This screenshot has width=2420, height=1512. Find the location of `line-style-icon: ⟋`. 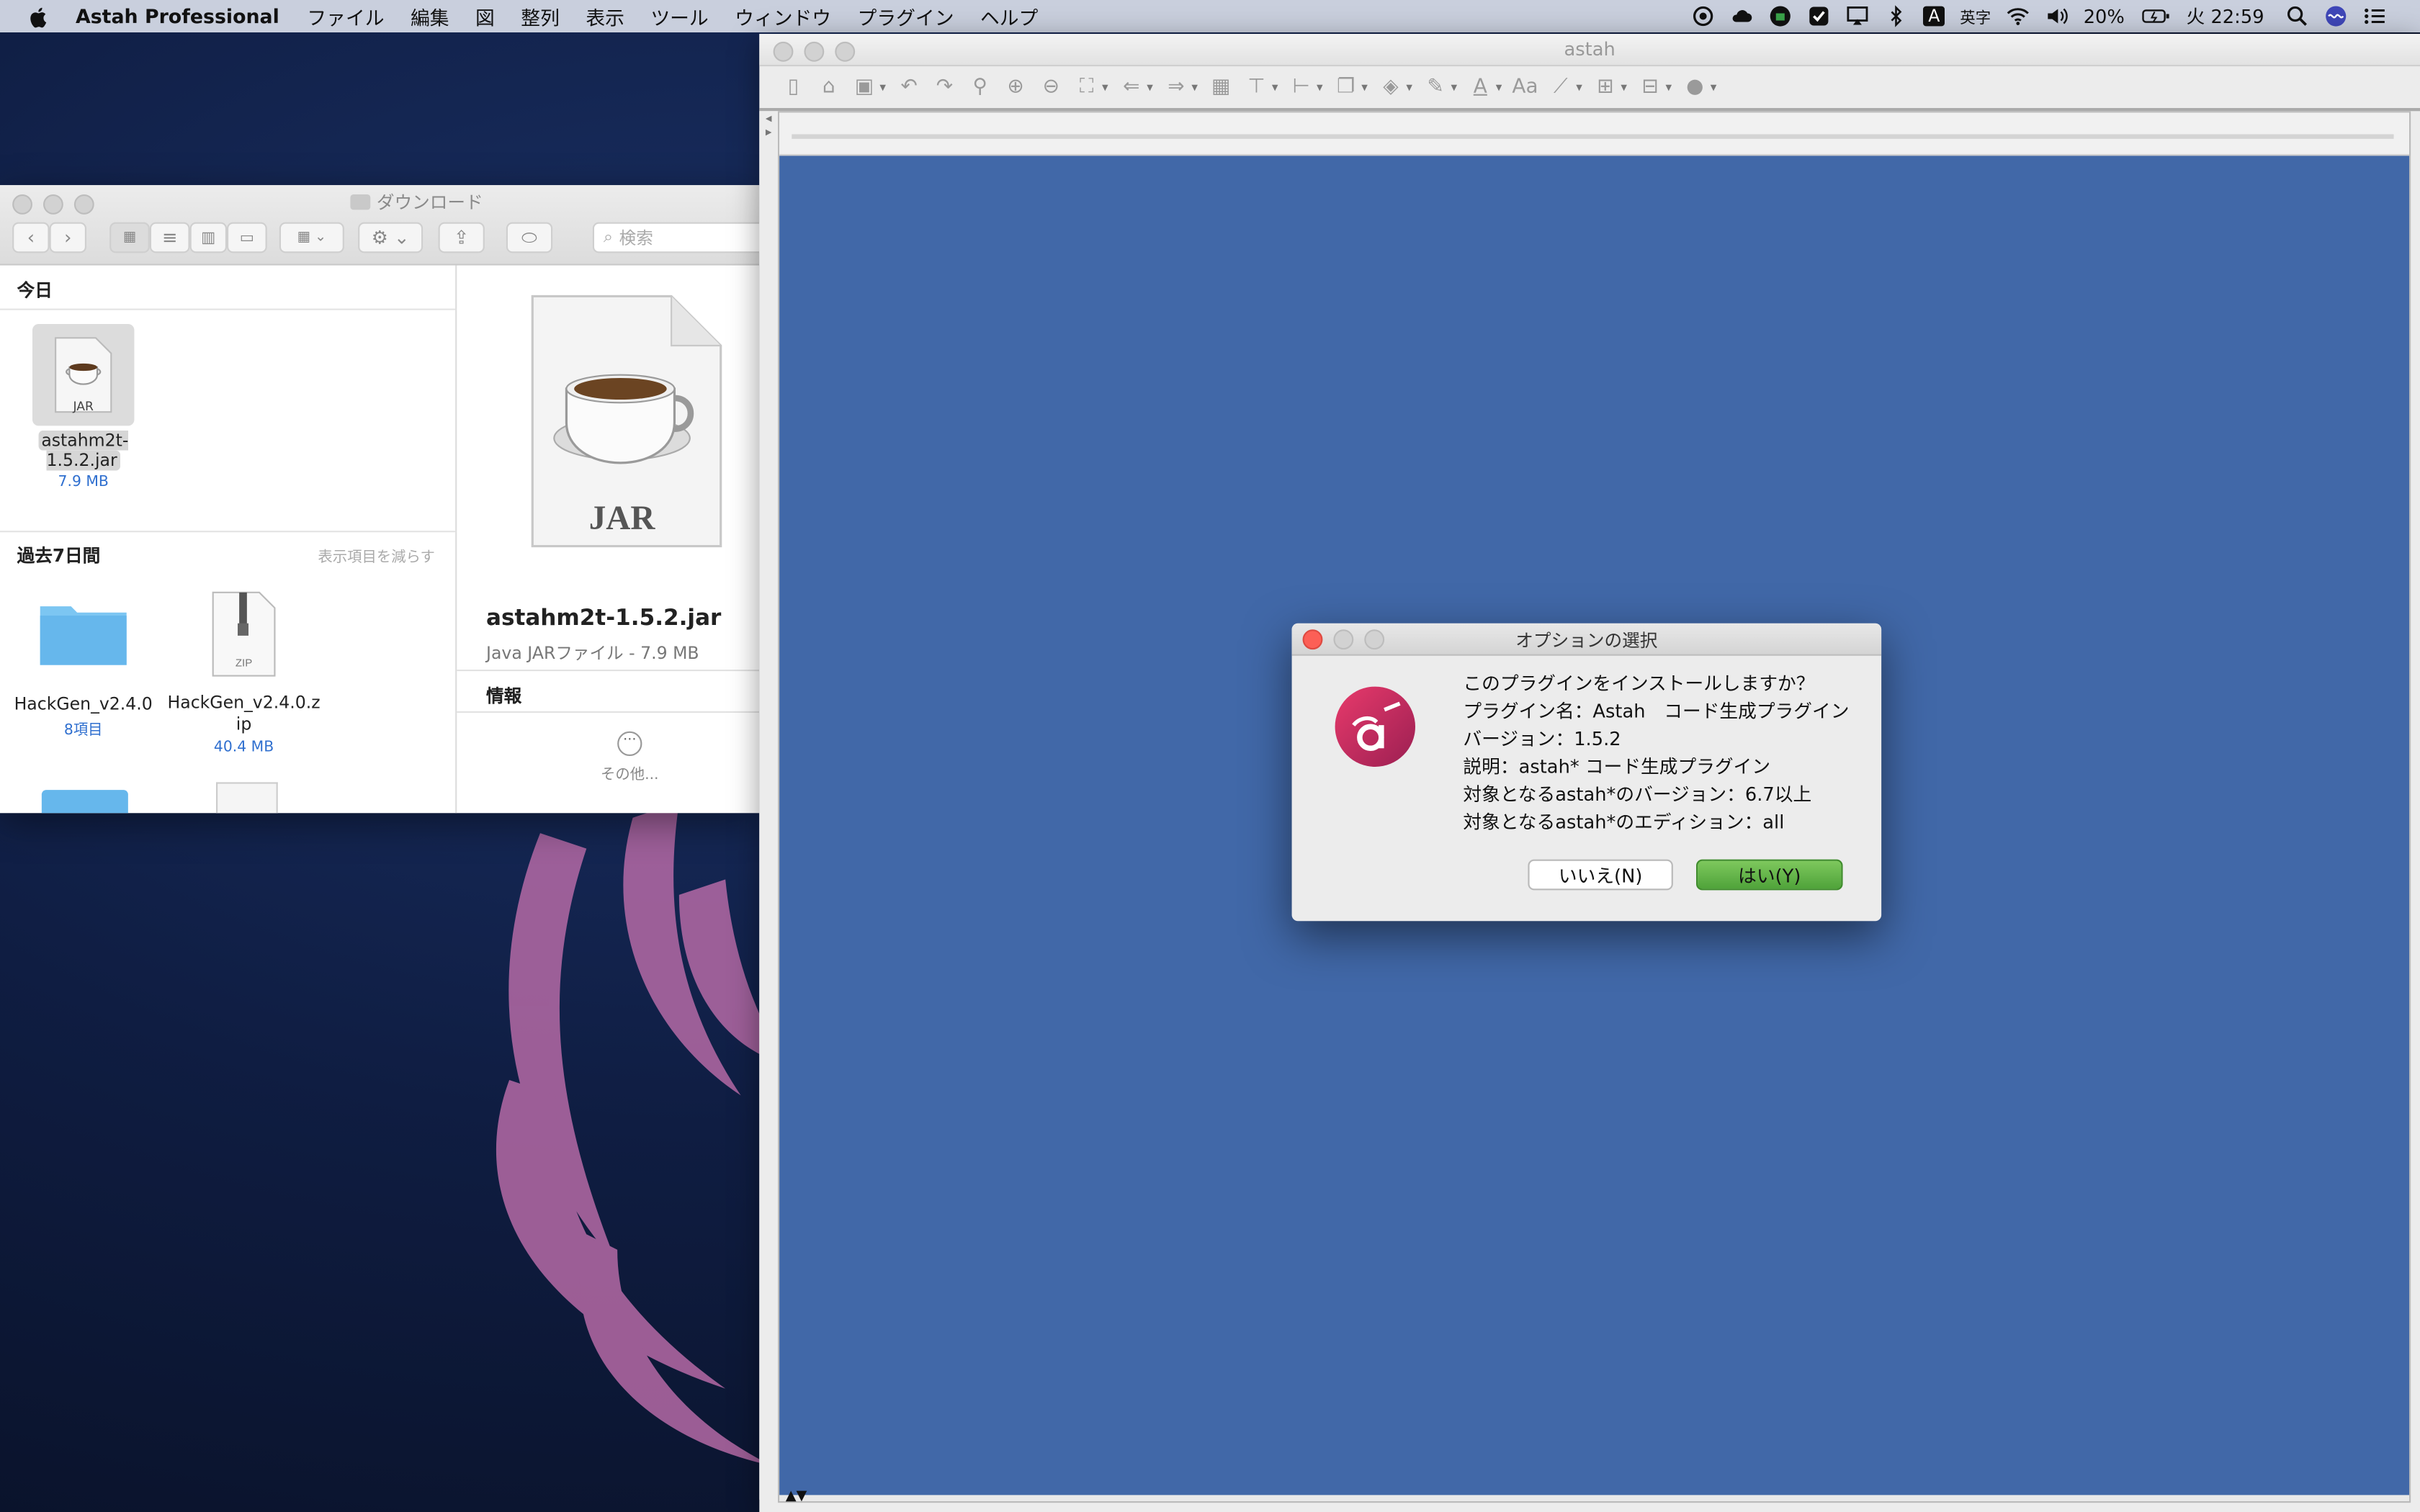

line-style-icon: ⟋ is located at coordinates (1561, 86).